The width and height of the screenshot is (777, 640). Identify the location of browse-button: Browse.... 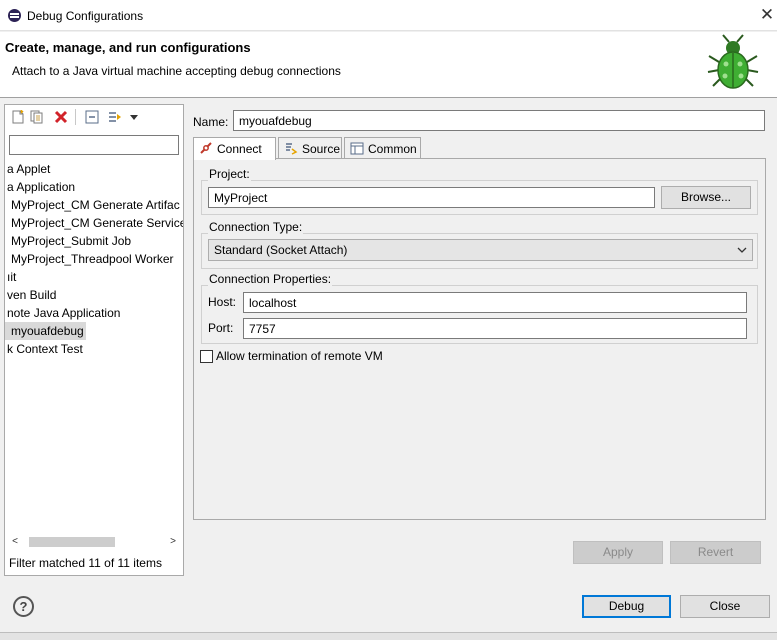
(706, 197).